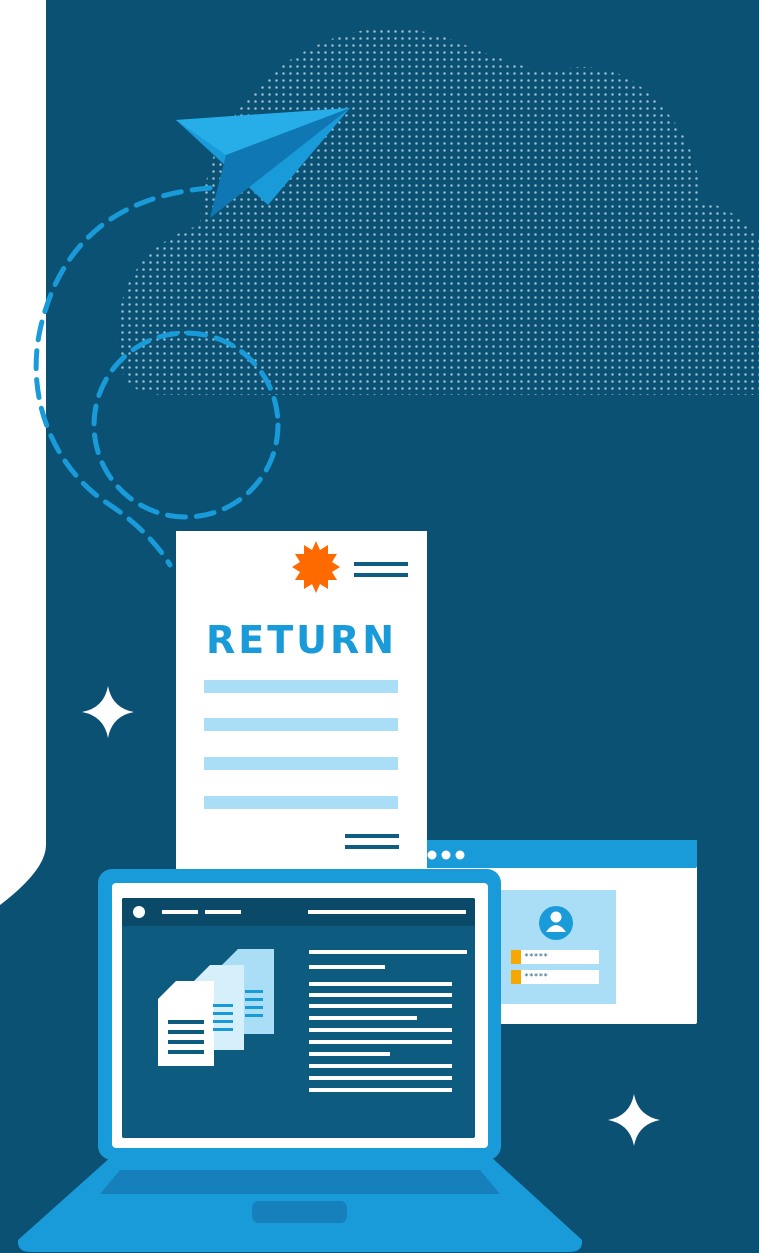  Describe the element at coordinates (536, 976) in the screenshot. I see `password-mask: *****` at that location.